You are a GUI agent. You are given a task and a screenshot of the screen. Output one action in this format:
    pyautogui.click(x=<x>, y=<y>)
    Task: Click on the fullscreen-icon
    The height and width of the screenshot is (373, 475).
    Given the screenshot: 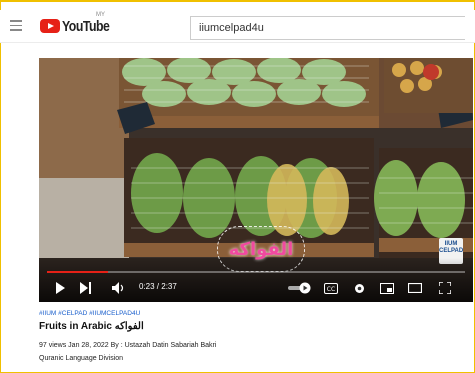 What is the action you would take?
    pyautogui.click(x=445, y=288)
    